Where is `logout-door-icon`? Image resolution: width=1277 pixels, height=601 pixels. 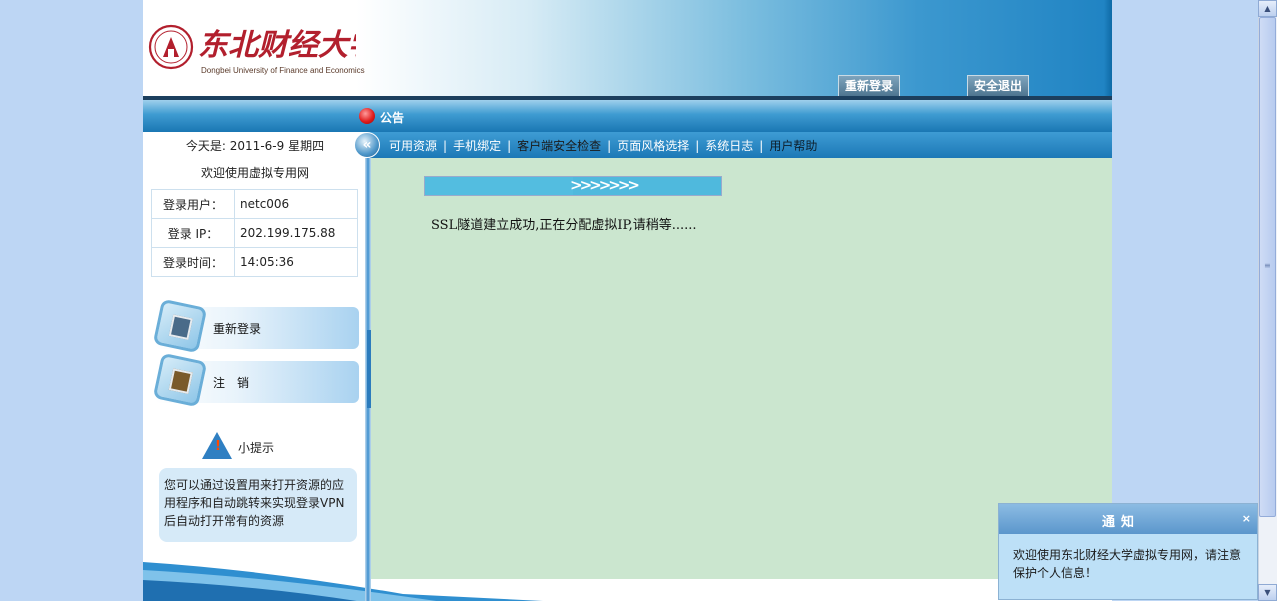 logout-door-icon is located at coordinates (180, 380).